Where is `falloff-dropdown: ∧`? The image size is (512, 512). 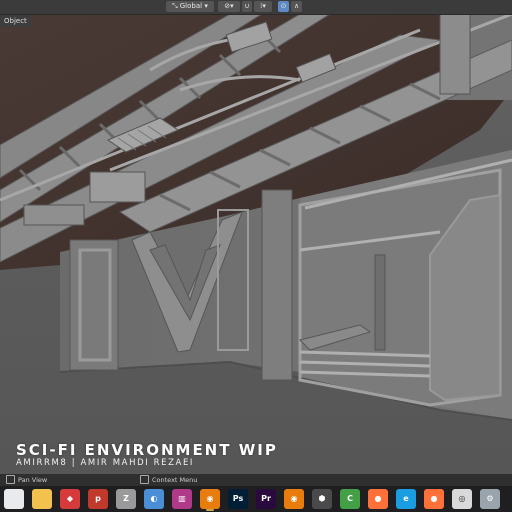 falloff-dropdown: ∧ is located at coordinates (296, 6).